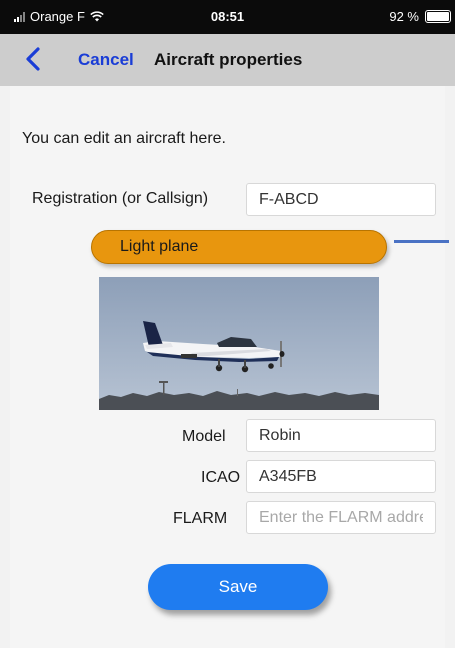  I want to click on navigation-bar: Cancel Aircraft properties, so click(227, 60).